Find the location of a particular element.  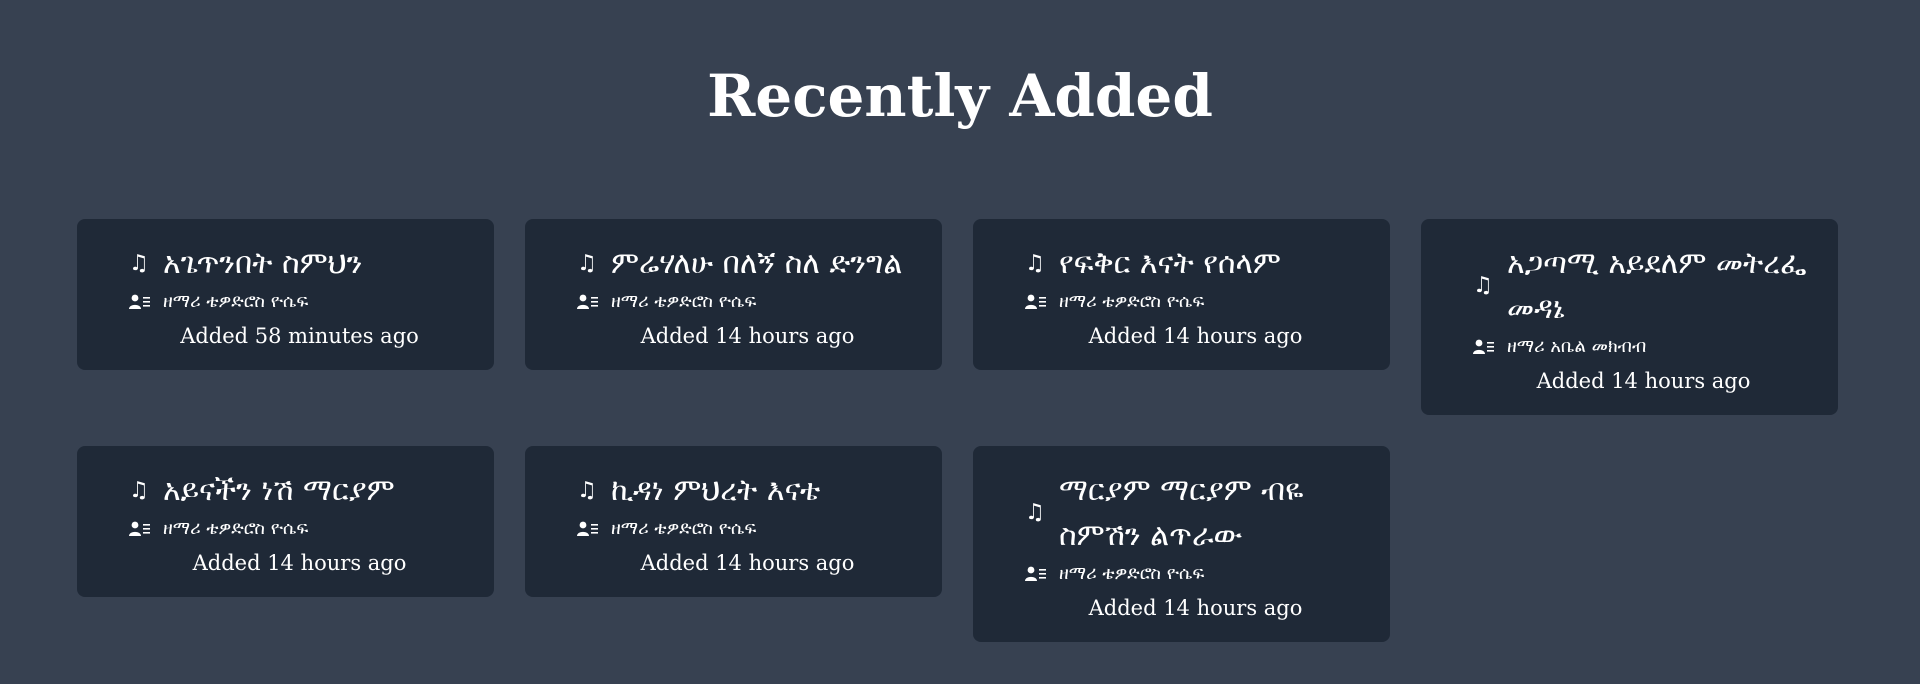

song-title-row: ♫ አጌጥንበት ስምህን is located at coordinates (285, 263).